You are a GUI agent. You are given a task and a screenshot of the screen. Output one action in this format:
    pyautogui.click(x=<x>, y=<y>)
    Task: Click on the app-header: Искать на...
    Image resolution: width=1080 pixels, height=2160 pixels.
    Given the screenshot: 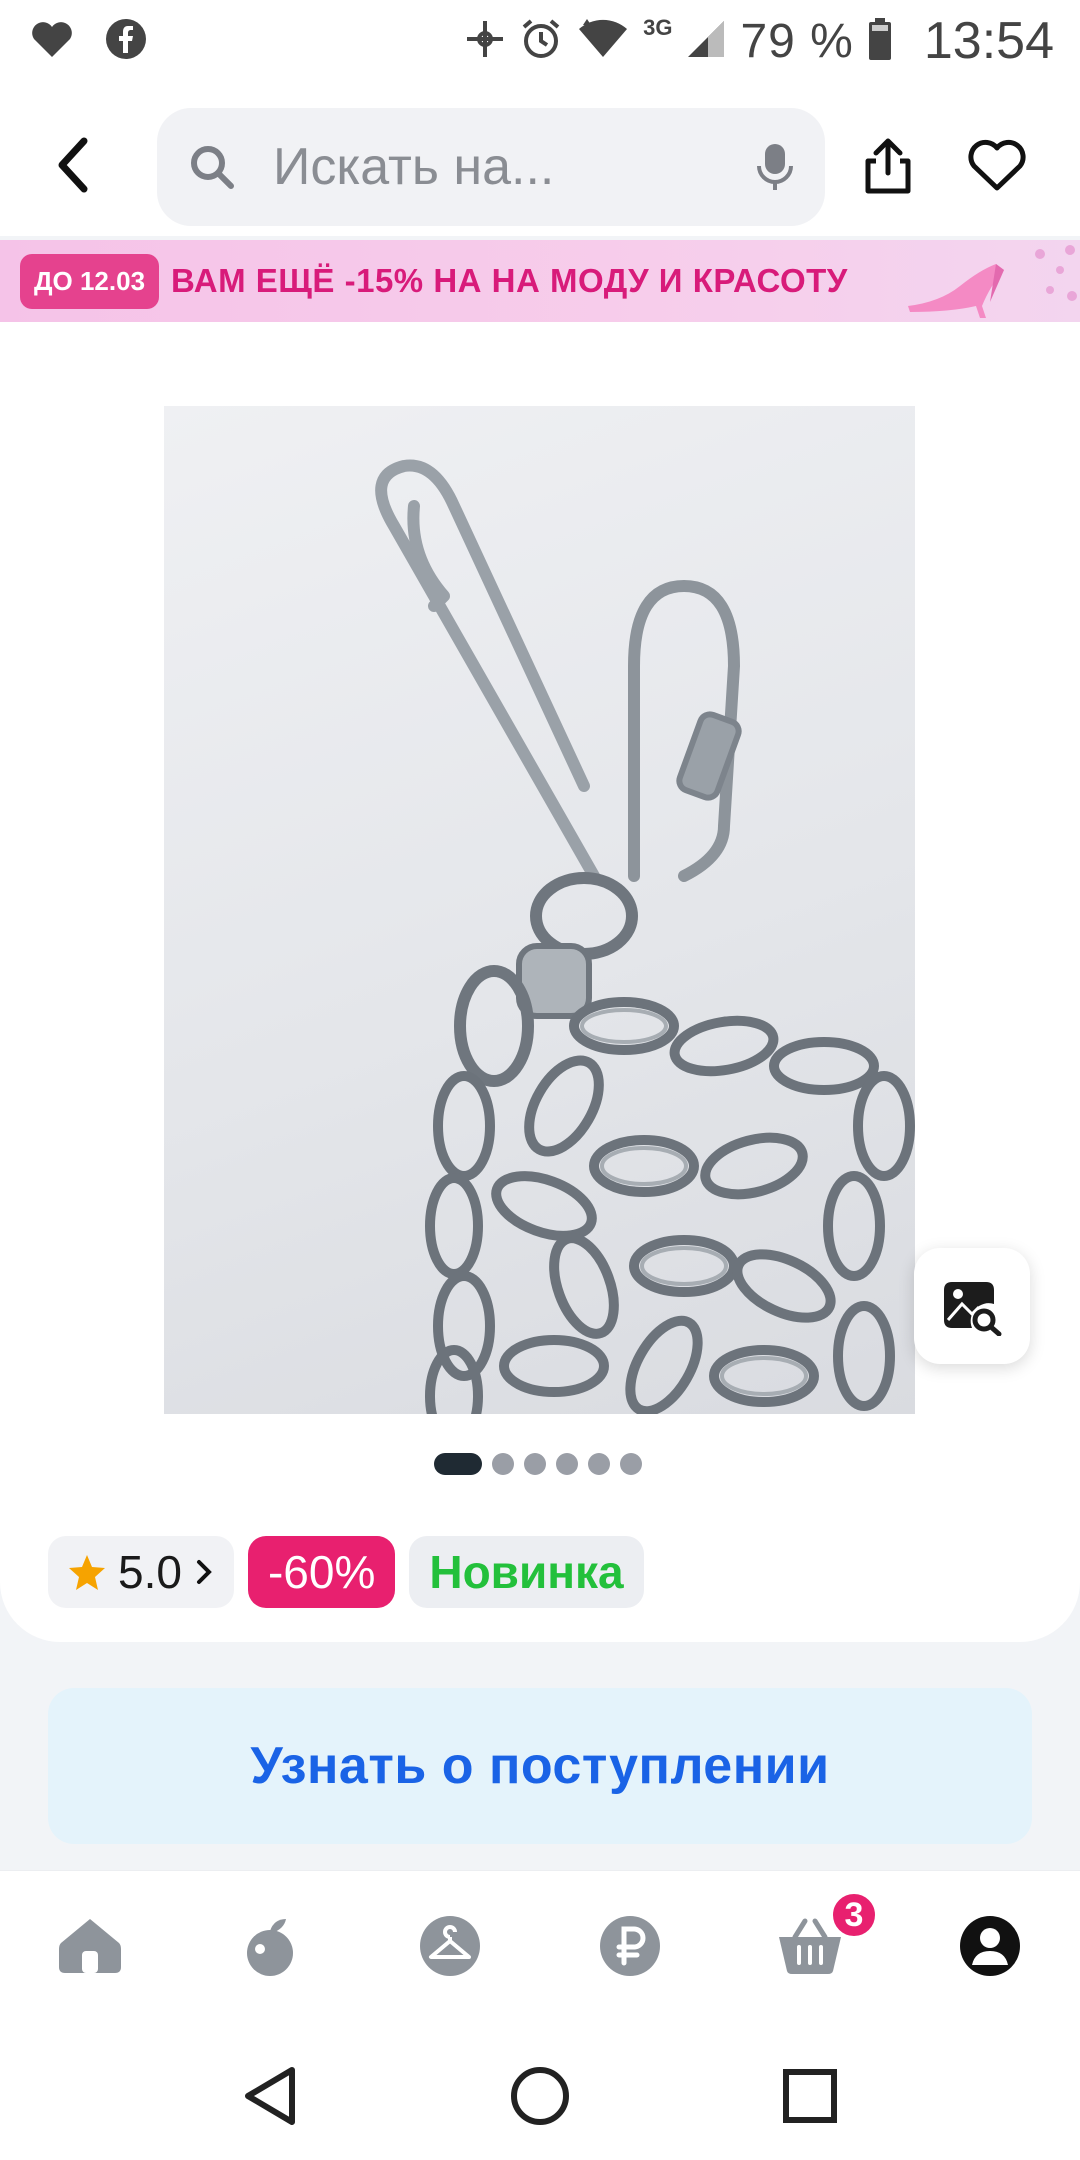 What is the action you would take?
    pyautogui.click(x=540, y=159)
    